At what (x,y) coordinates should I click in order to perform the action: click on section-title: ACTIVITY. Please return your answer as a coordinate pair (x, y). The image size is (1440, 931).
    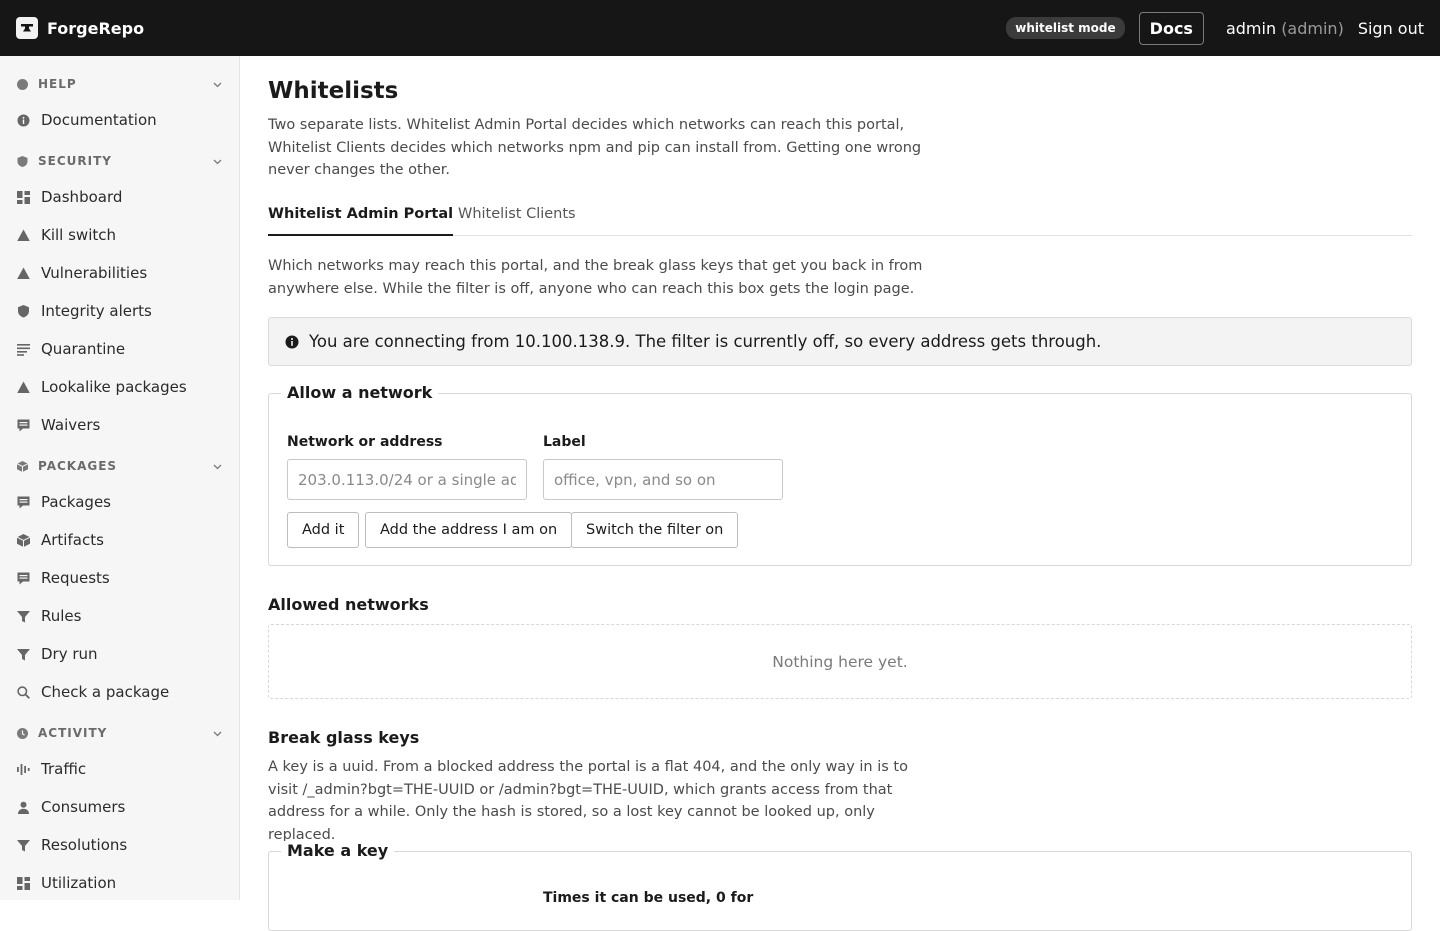
    Looking at the image, I should click on (73, 733).